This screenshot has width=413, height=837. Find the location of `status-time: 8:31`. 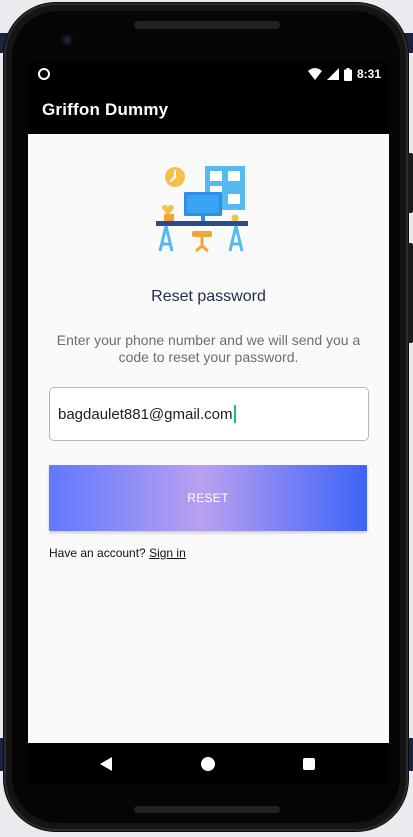

status-time: 8:31 is located at coordinates (368, 74).